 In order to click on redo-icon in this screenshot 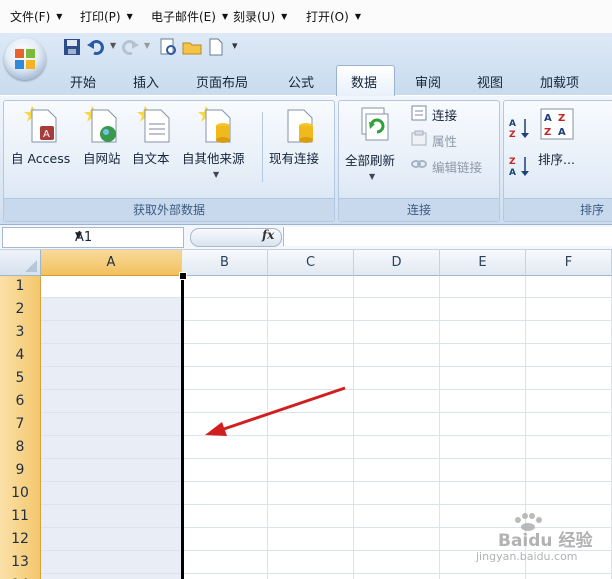, I will do `click(130, 47)`.